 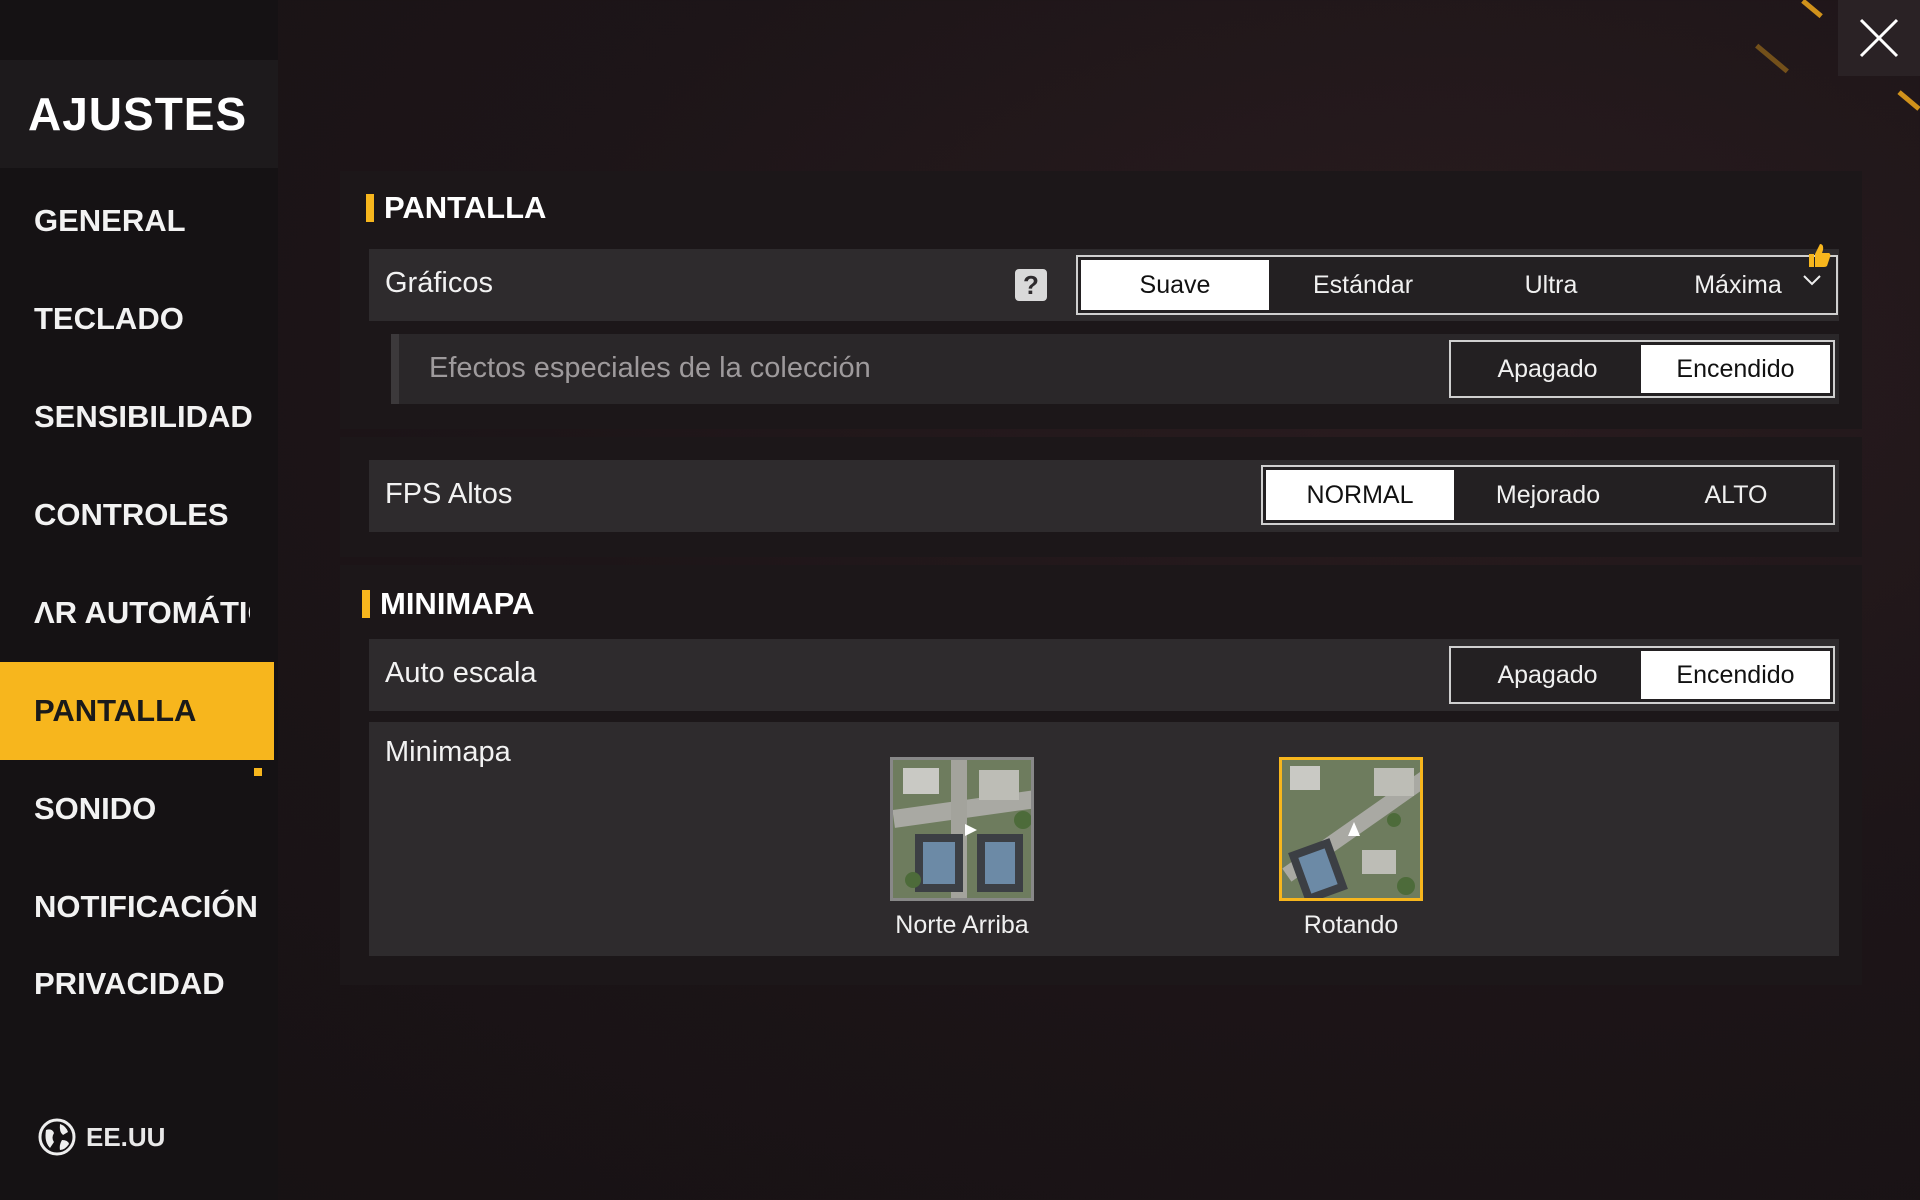 I want to click on fps-option-mejorado: Mejorado, so click(x=1548, y=495).